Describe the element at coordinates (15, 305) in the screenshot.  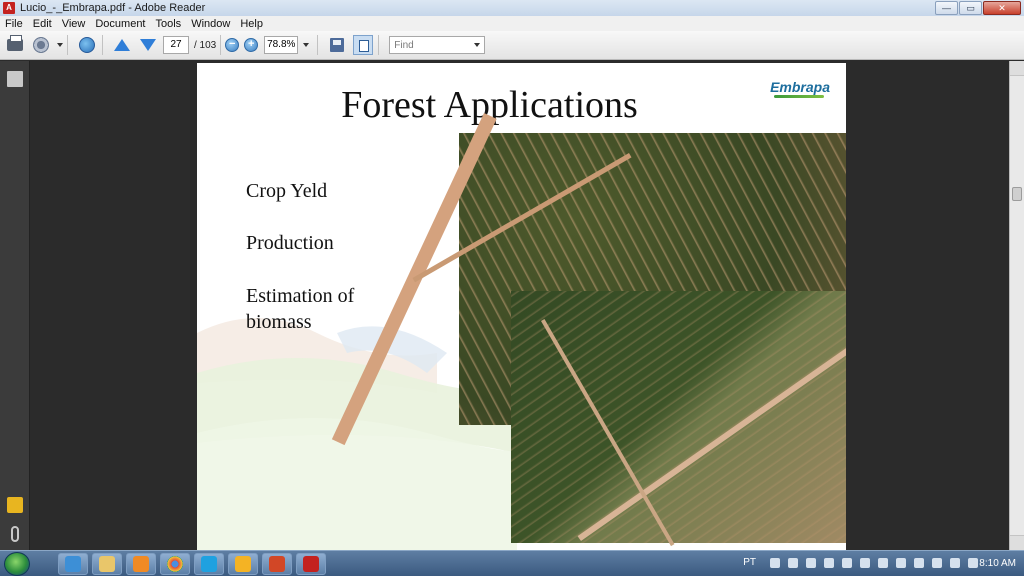
I see `navigation-panel` at that location.